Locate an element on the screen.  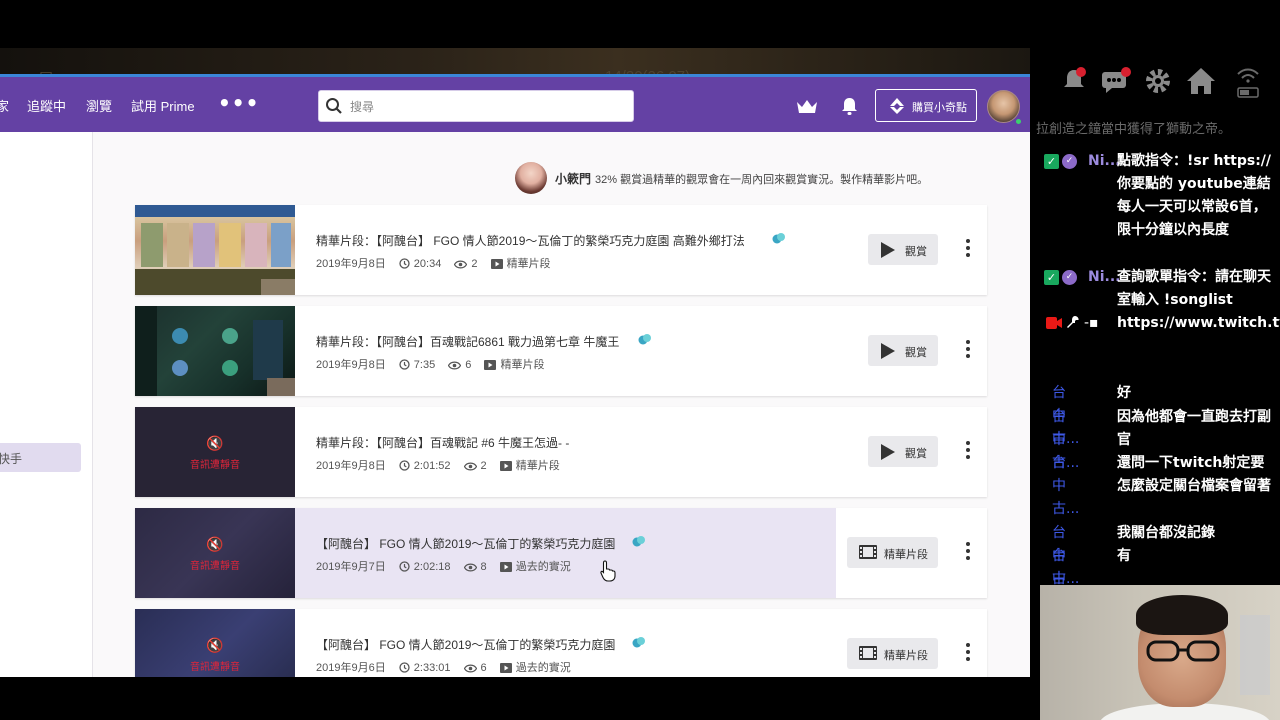
video-meta: 2019年9月8日 2:01:52 2 精華片段 is located at coordinates (438, 465).